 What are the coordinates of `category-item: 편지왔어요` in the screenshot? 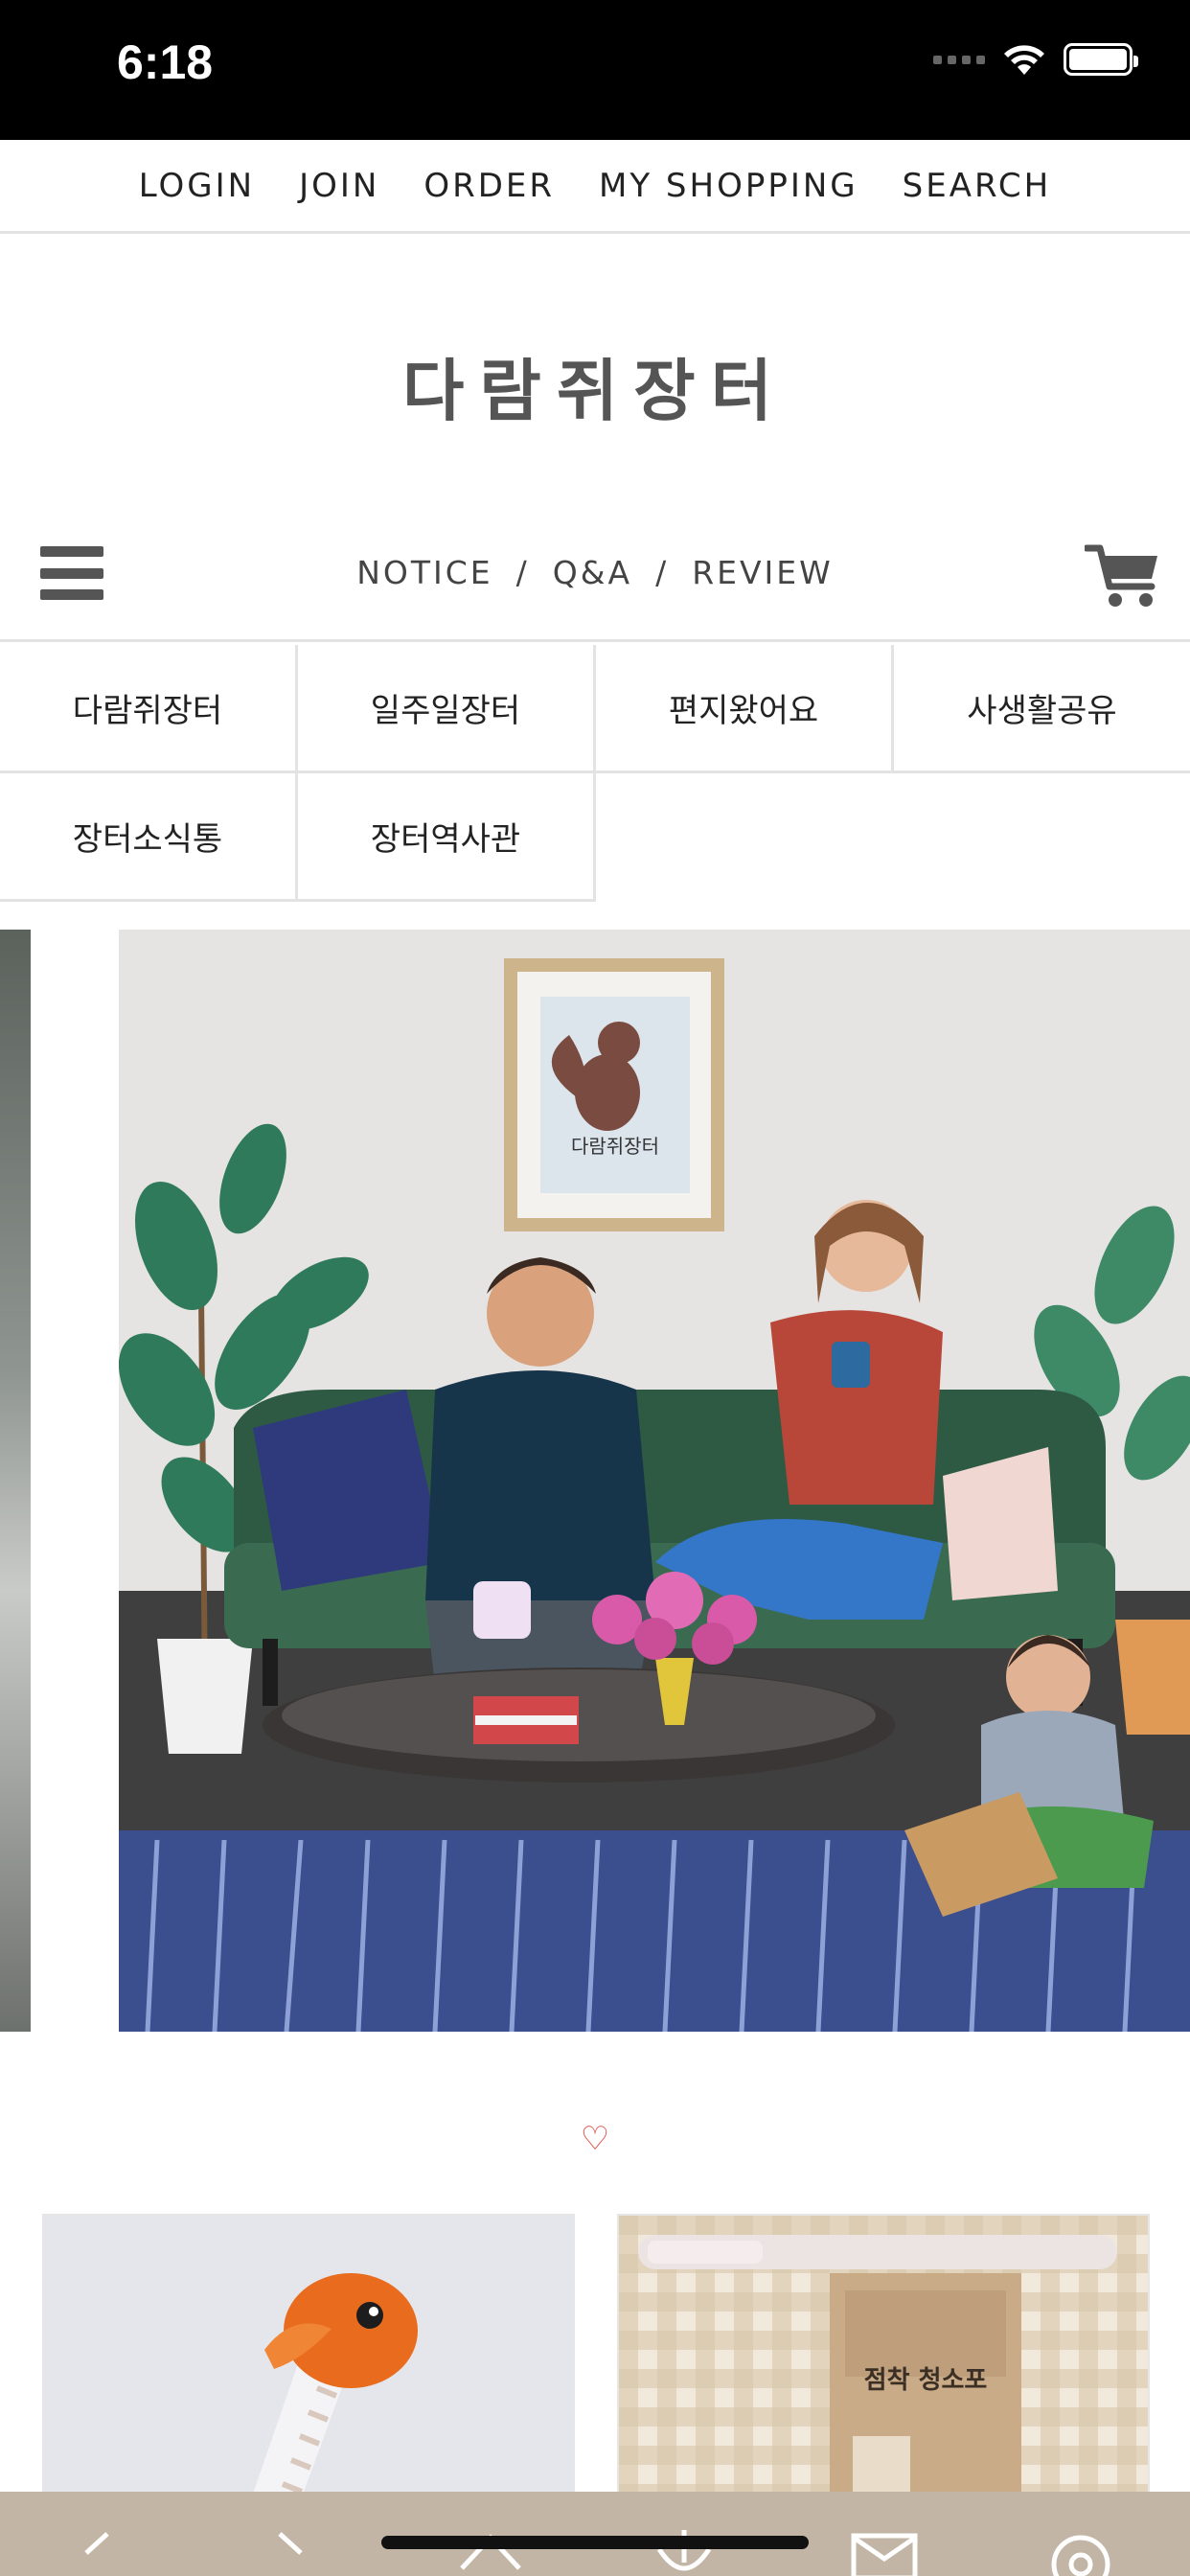 It's located at (745, 709).